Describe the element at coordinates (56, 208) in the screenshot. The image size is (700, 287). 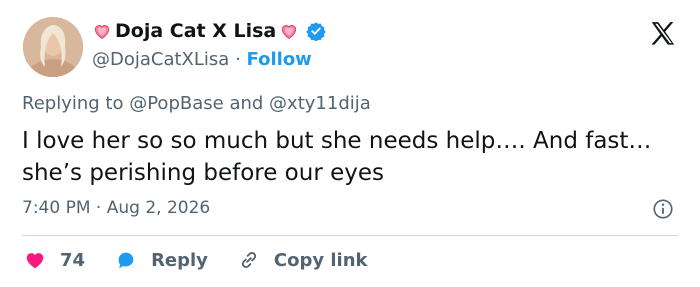
I see `tweet-time: 7:40 PM` at that location.